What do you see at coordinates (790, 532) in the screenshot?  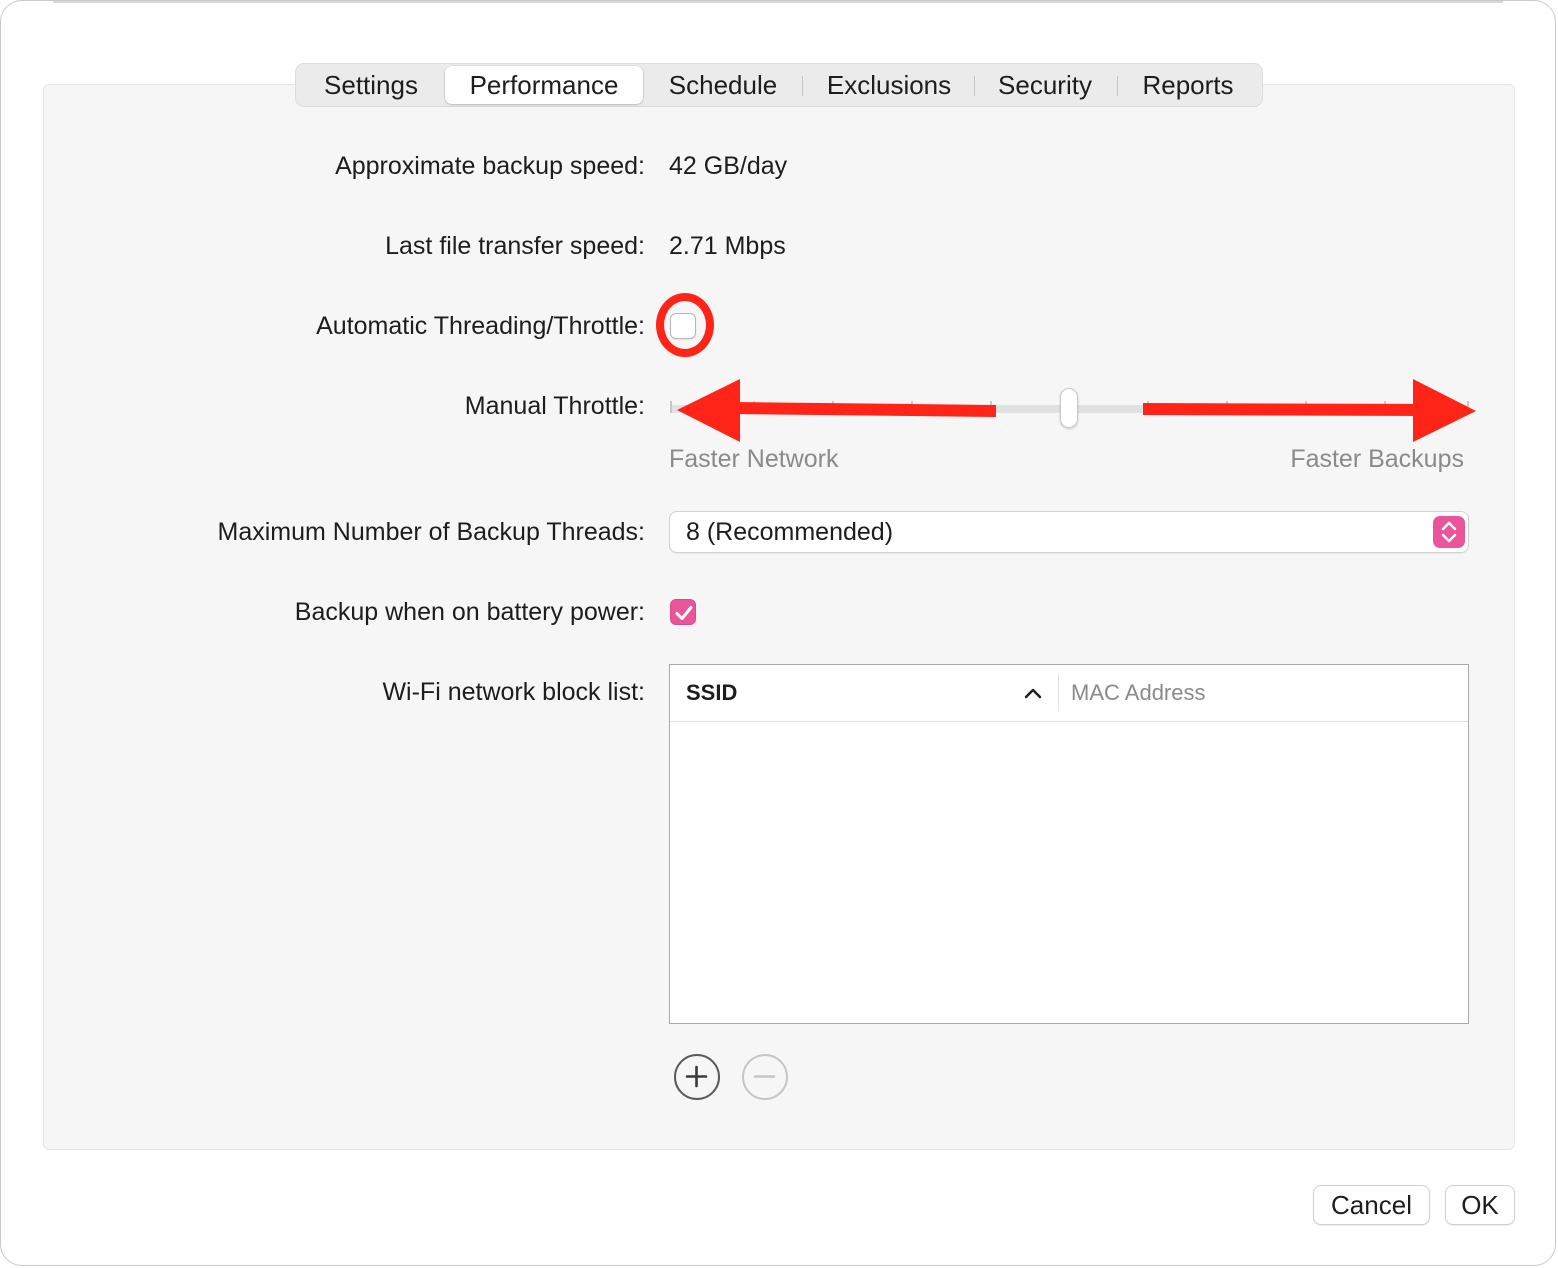 I see `max-threads-value: 8 (Recommended)` at bounding box center [790, 532].